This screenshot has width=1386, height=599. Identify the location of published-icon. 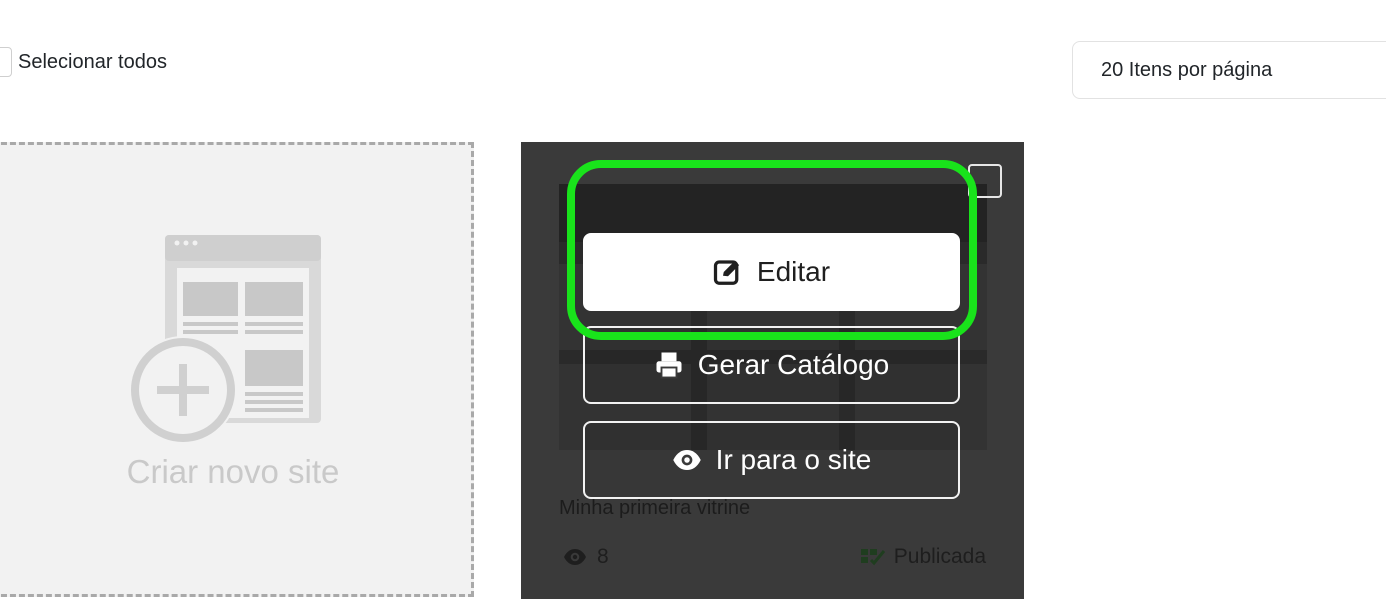
(873, 557).